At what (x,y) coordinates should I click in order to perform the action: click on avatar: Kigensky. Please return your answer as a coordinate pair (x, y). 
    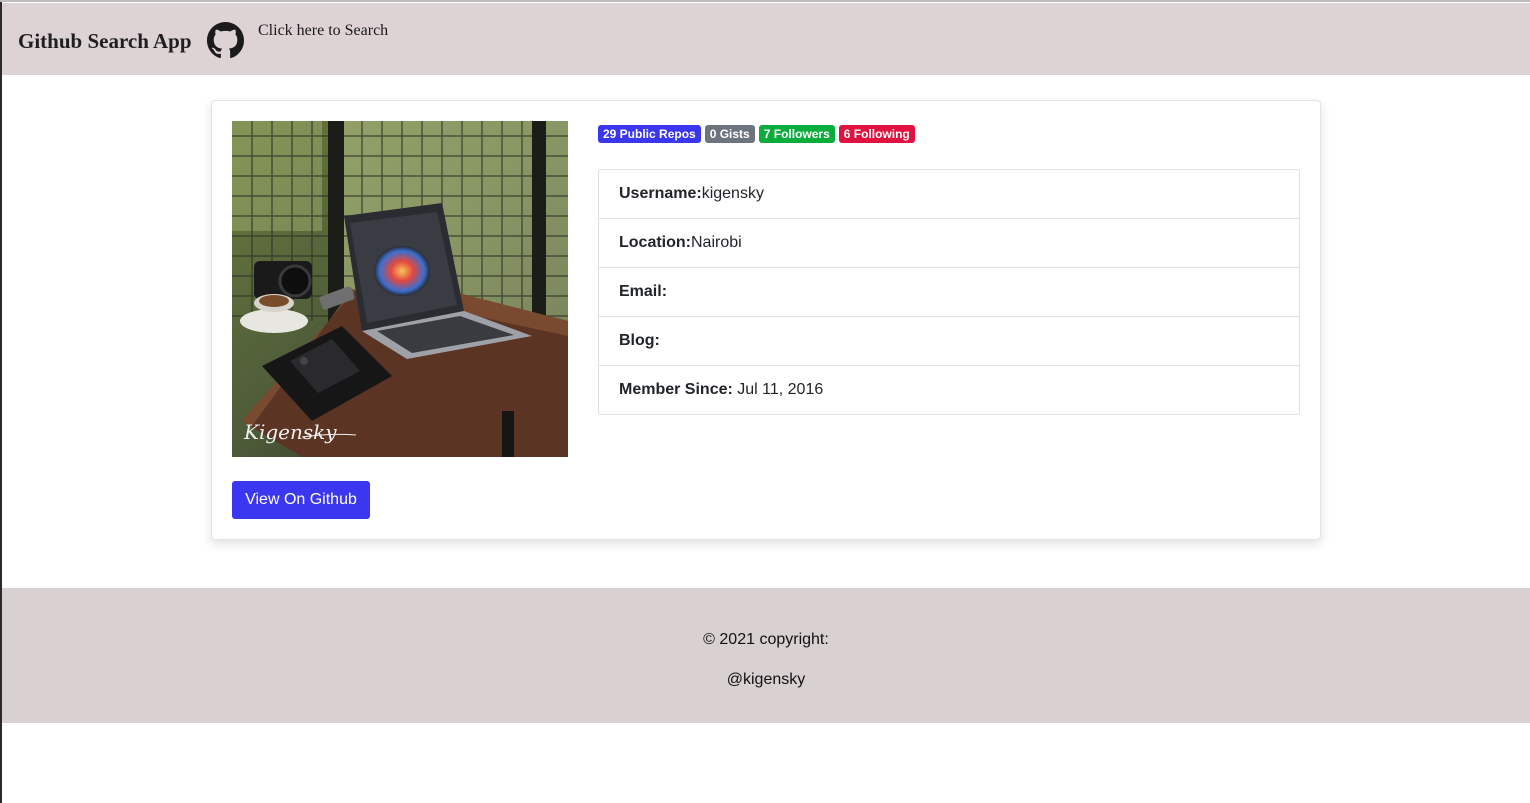
    Looking at the image, I should click on (400, 289).